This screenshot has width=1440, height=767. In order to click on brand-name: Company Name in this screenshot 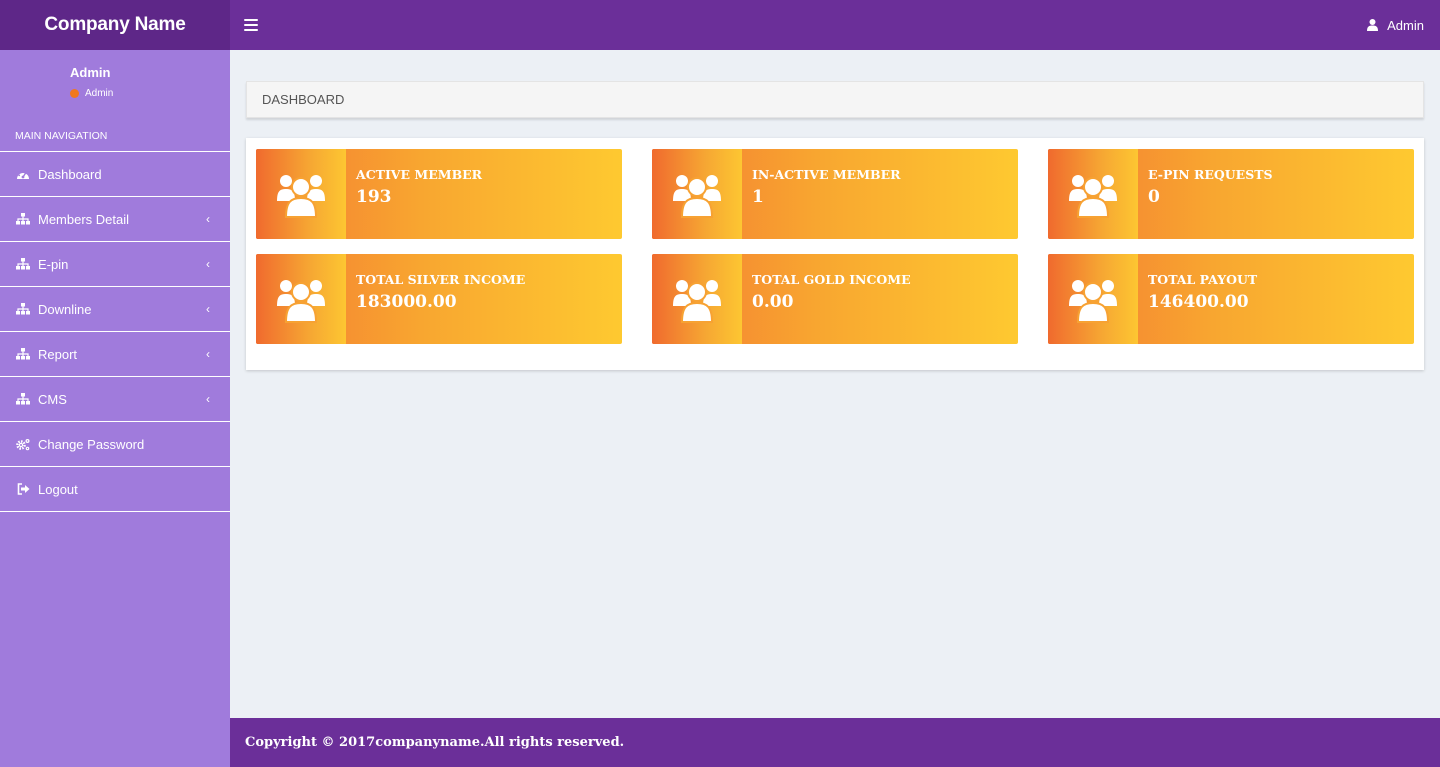, I will do `click(114, 25)`.